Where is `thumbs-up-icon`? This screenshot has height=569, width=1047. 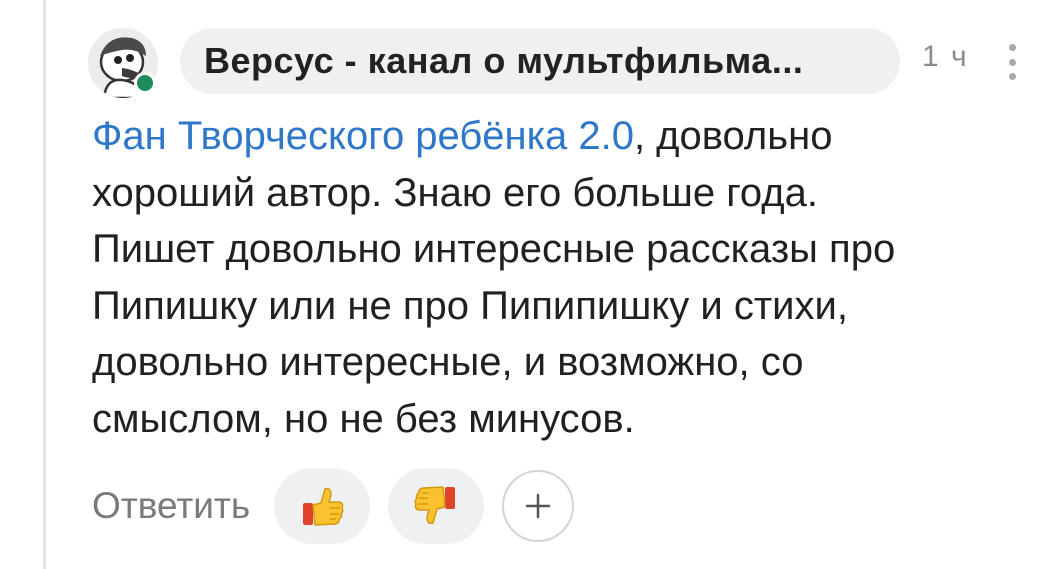
thumbs-up-icon is located at coordinates (323, 506).